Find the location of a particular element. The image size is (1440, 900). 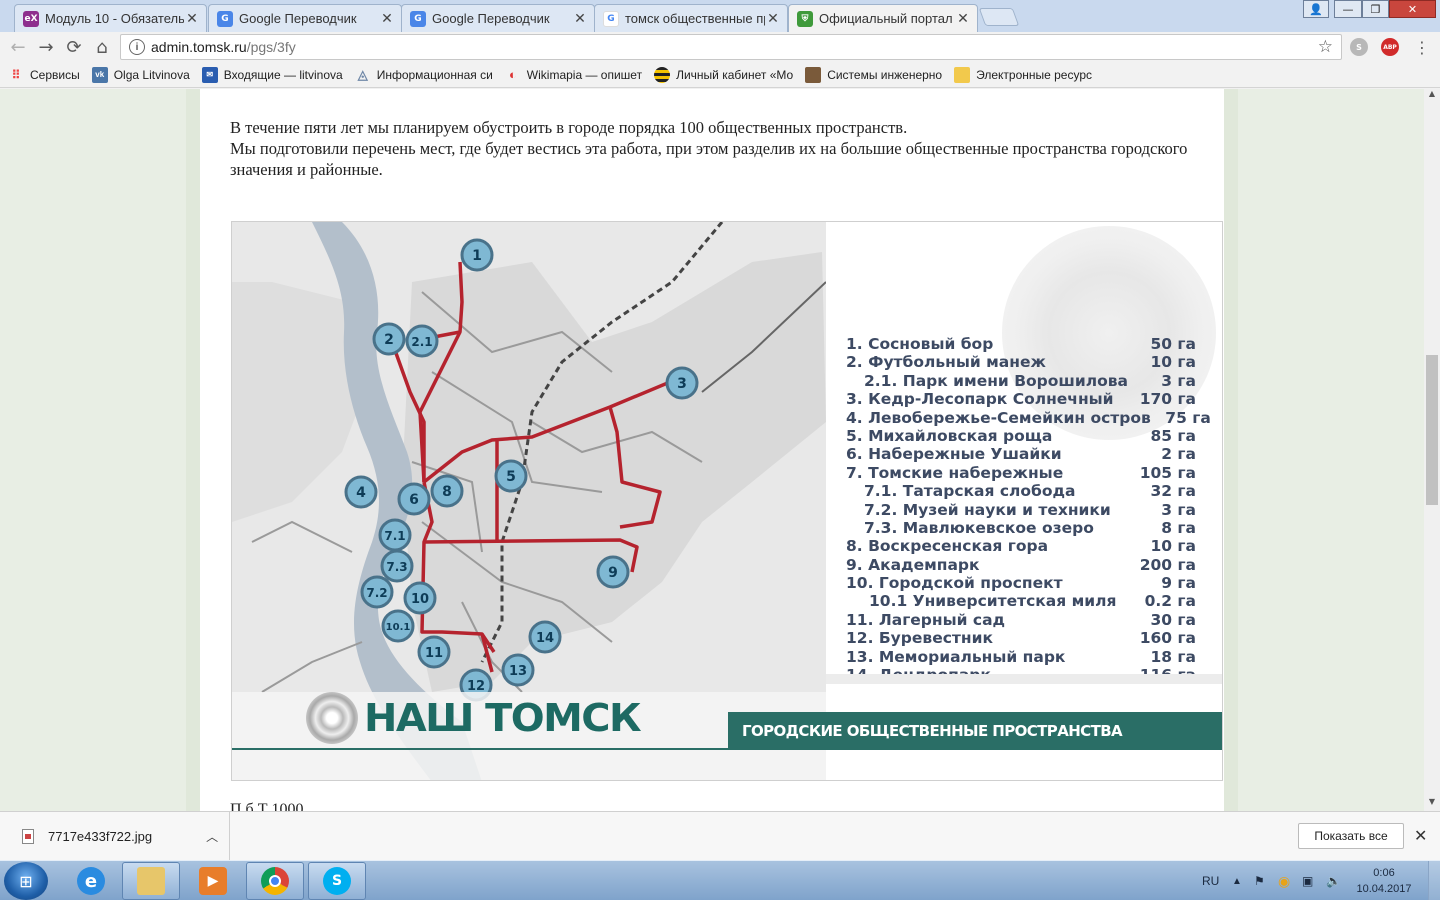

skype-extension-icon: S is located at coordinates (1359, 47).